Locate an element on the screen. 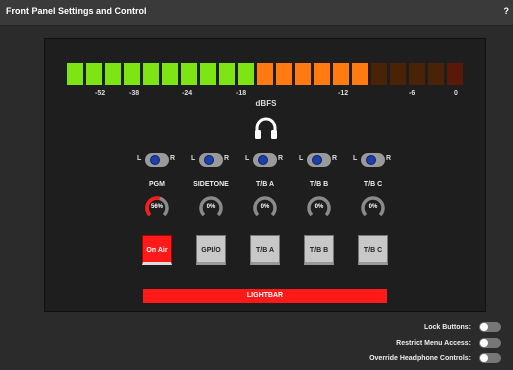  override-headphone-label: Override Headphone Controls: is located at coordinates (420, 358).